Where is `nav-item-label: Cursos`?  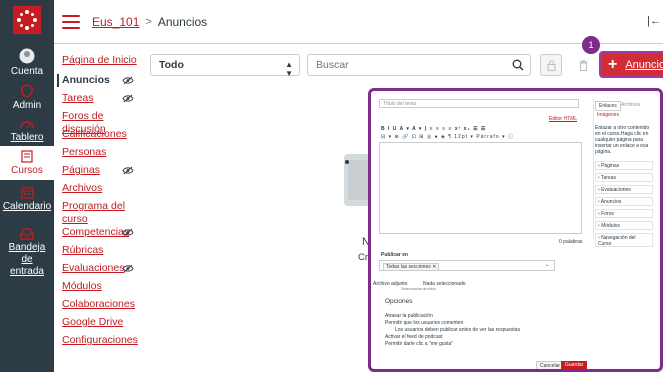
nav-item-label: Cursos is located at coordinates (27, 170).